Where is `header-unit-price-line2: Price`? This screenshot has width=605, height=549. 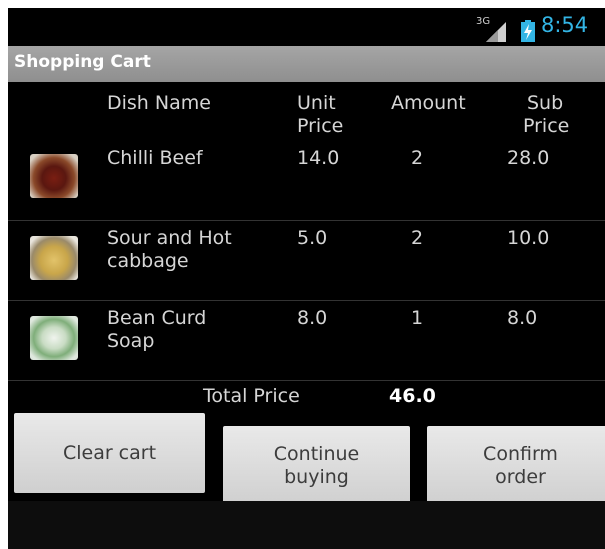 header-unit-price-line2: Price is located at coordinates (320, 126).